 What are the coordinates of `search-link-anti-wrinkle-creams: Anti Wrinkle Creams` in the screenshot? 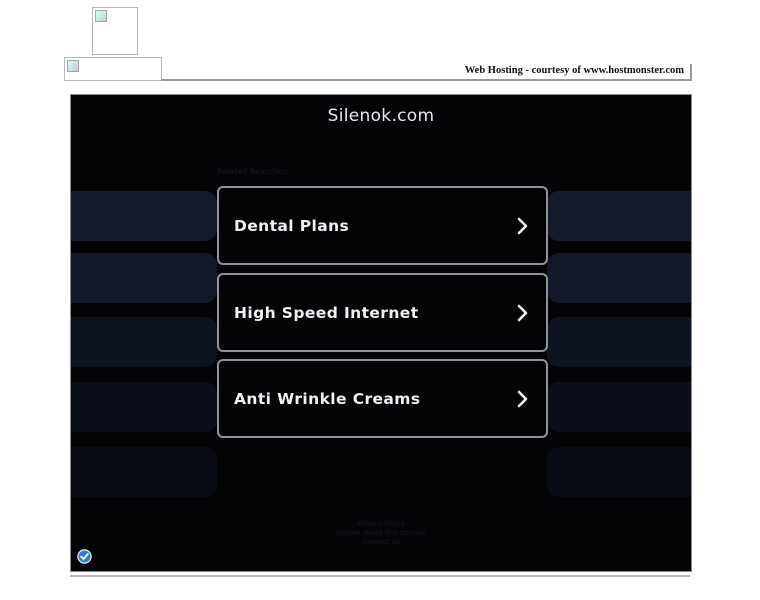 It's located at (382, 398).